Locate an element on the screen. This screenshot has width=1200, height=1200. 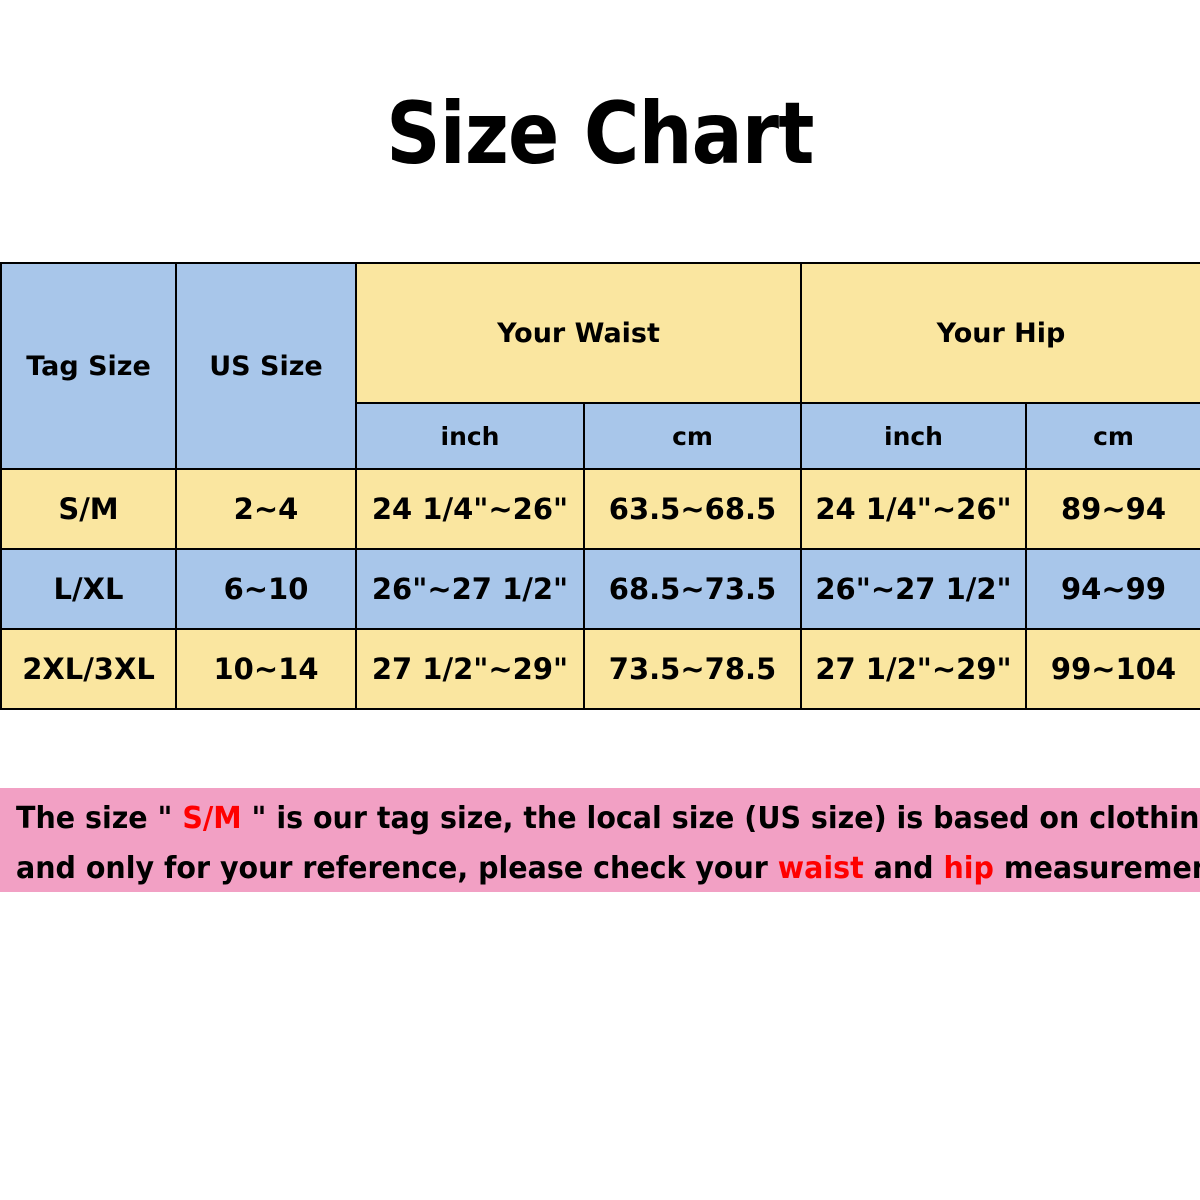
note-highlight-waist: waist is located at coordinates (820, 868).